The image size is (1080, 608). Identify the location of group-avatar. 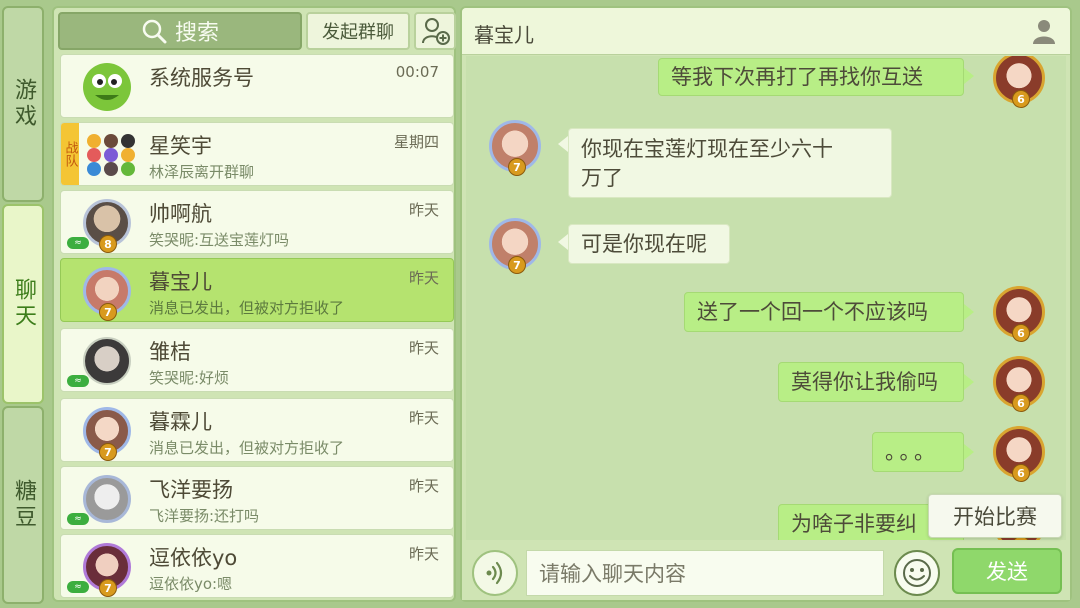
(113, 155).